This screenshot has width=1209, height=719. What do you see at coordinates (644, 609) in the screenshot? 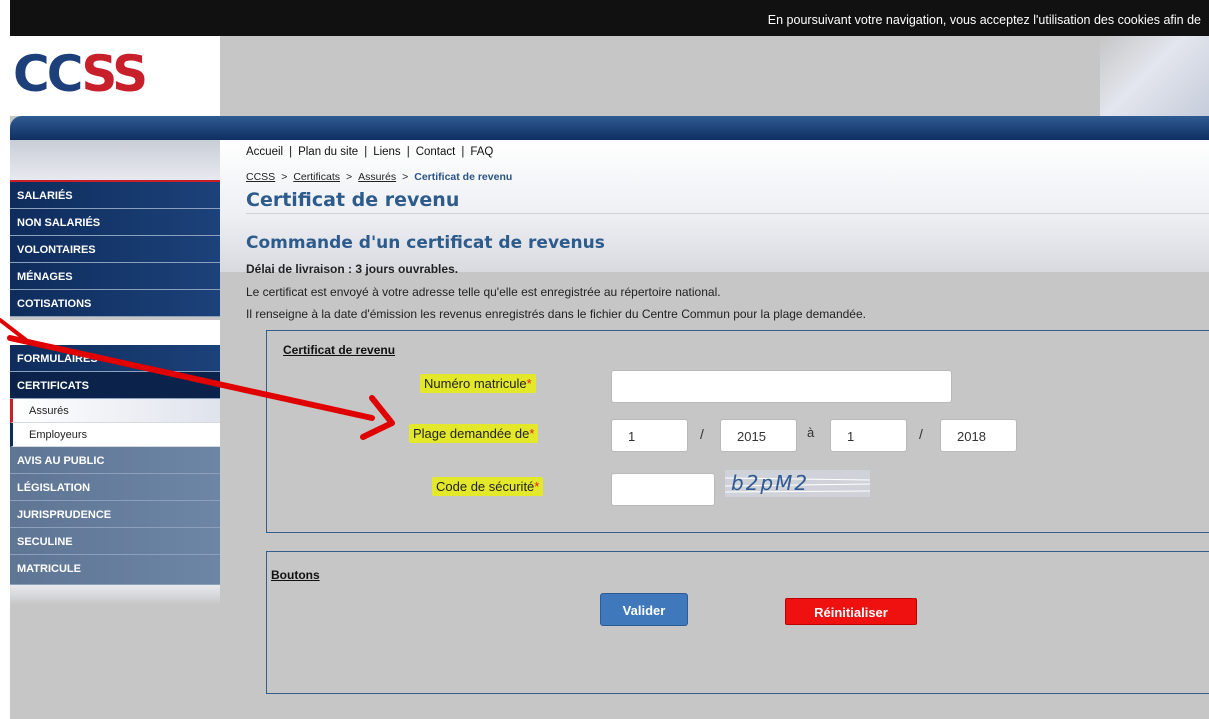
I see `submit-button: Valider` at bounding box center [644, 609].